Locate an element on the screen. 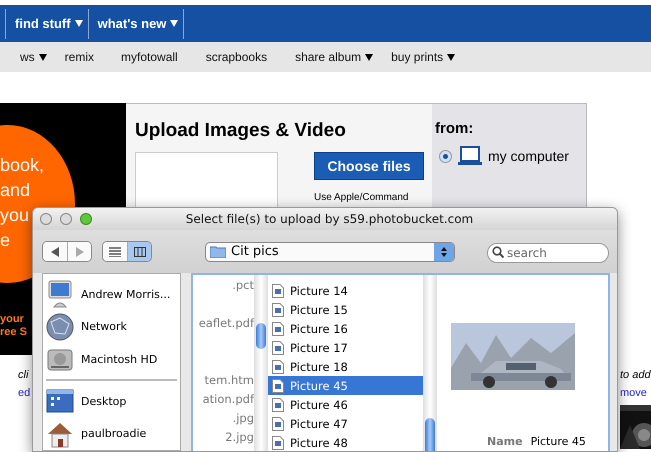 This screenshot has width=651, height=452. promo-text-line: book, is located at coordinates (22, 165).